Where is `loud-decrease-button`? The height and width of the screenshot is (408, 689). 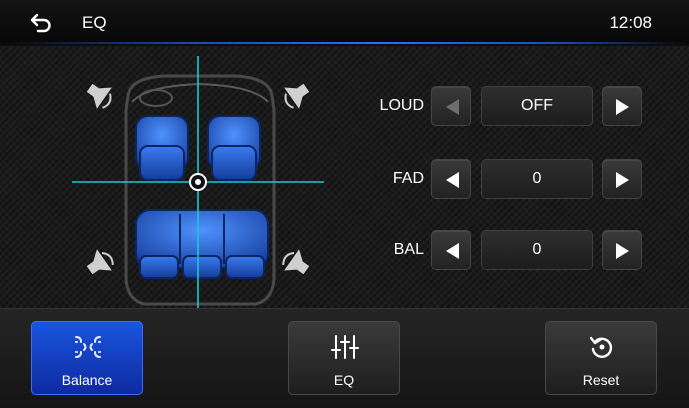 loud-decrease-button is located at coordinates (451, 106).